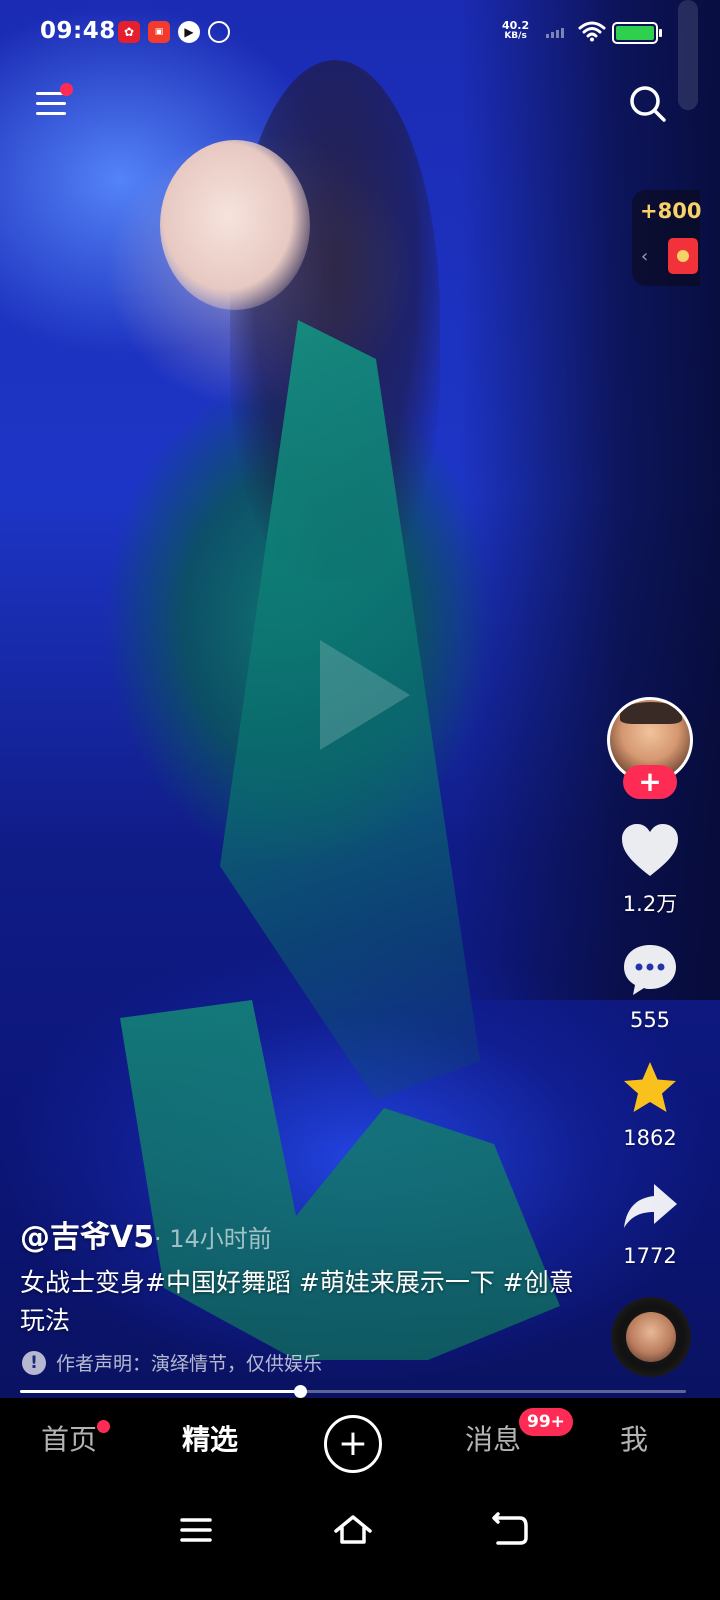 This screenshot has width=720, height=1600. I want to click on signal-icon, so click(555, 33).